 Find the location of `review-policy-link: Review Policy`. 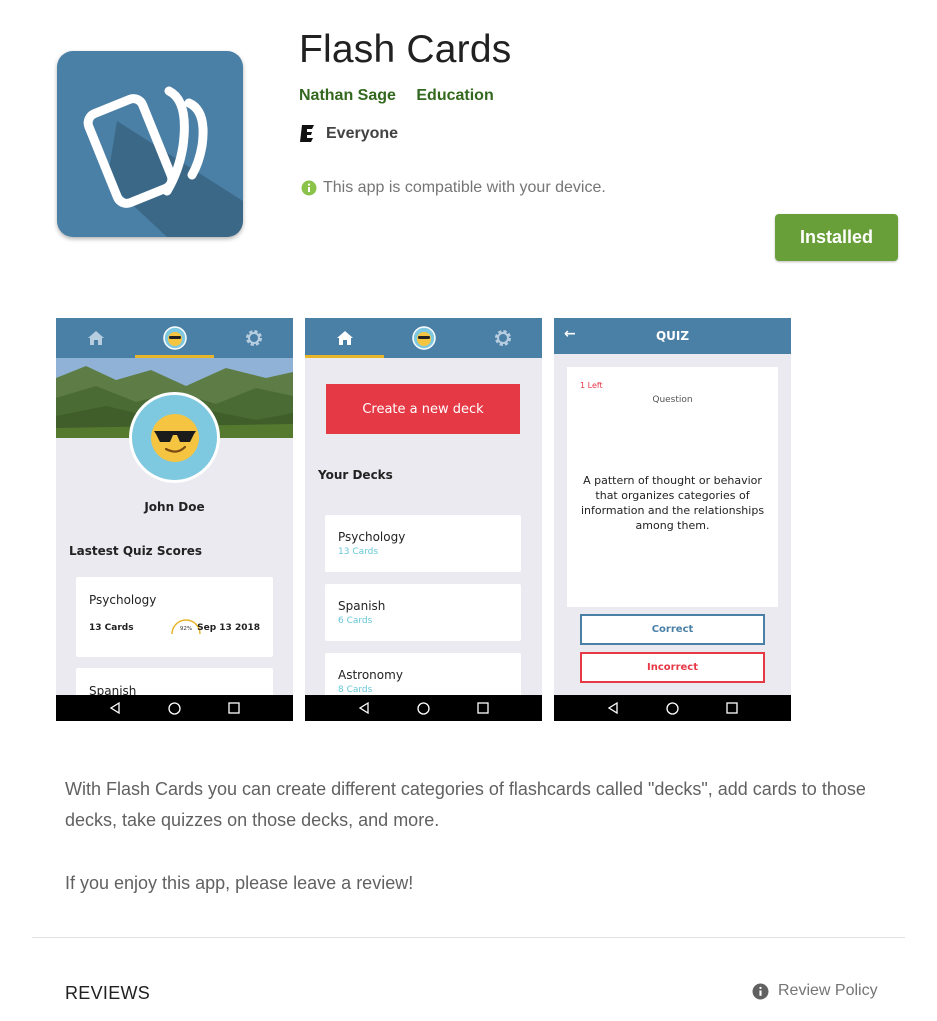

review-policy-link: Review Policy is located at coordinates (815, 991).